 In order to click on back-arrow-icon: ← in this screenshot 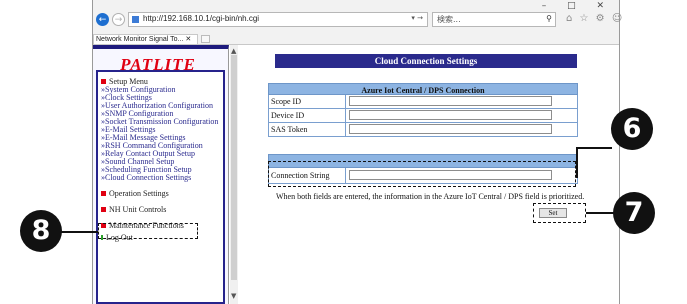, I will do `click(102, 19)`.